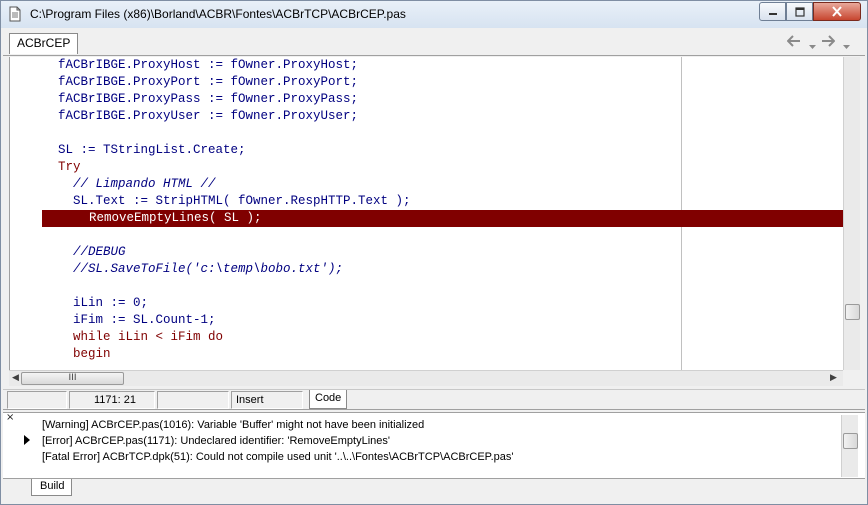 The image size is (868, 505). What do you see at coordinates (851, 213) in the screenshot?
I see `editor-vertical-scrollbar` at bounding box center [851, 213].